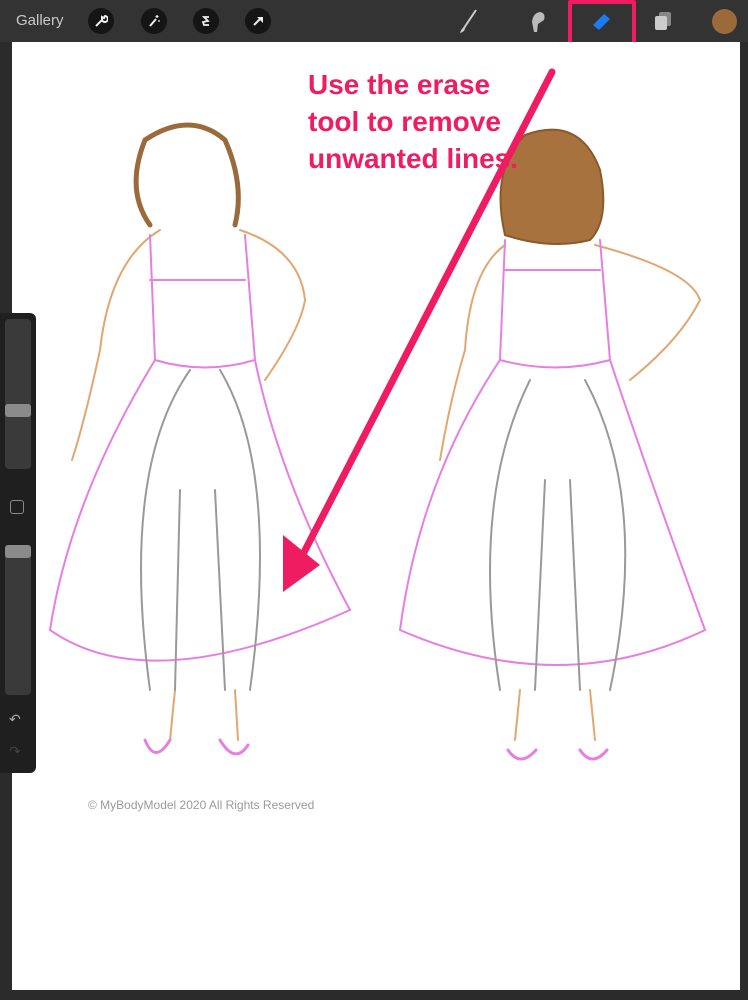  What do you see at coordinates (18, 543) in the screenshot?
I see `side-toolbar: ↶ ↷` at bounding box center [18, 543].